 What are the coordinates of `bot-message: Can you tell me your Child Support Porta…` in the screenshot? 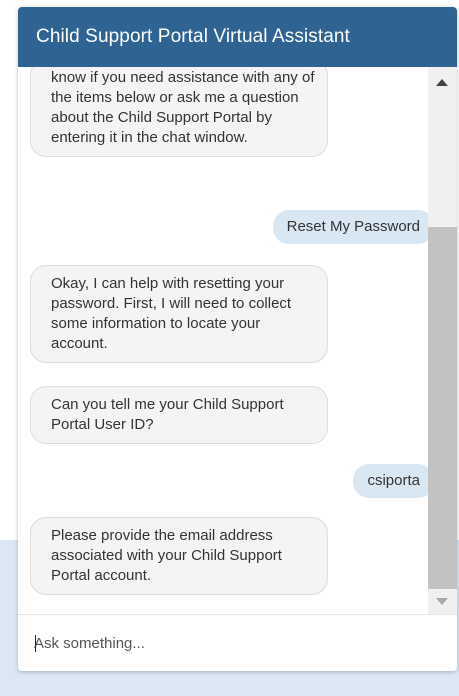 It's located at (179, 415).